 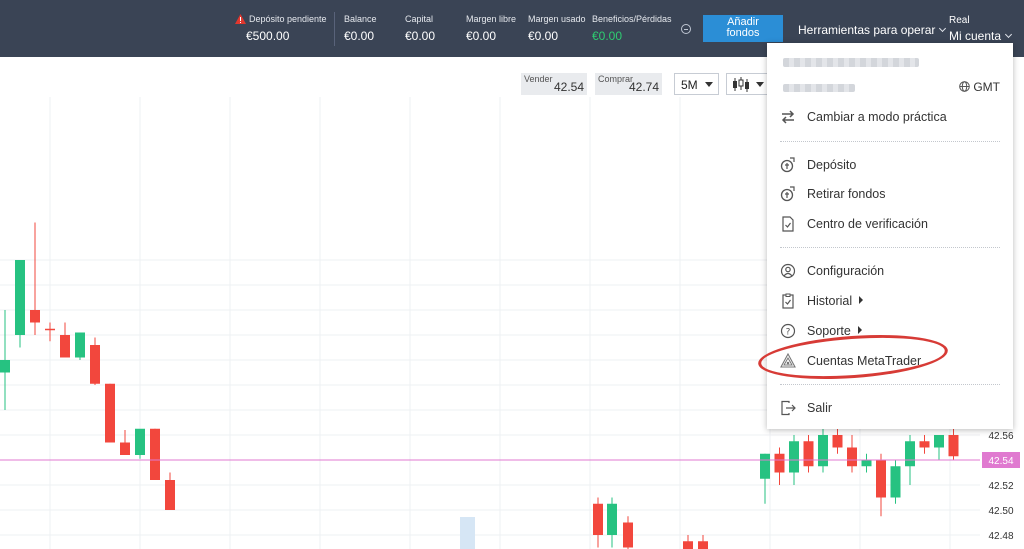 I want to click on globe-icon, so click(x=964, y=86).